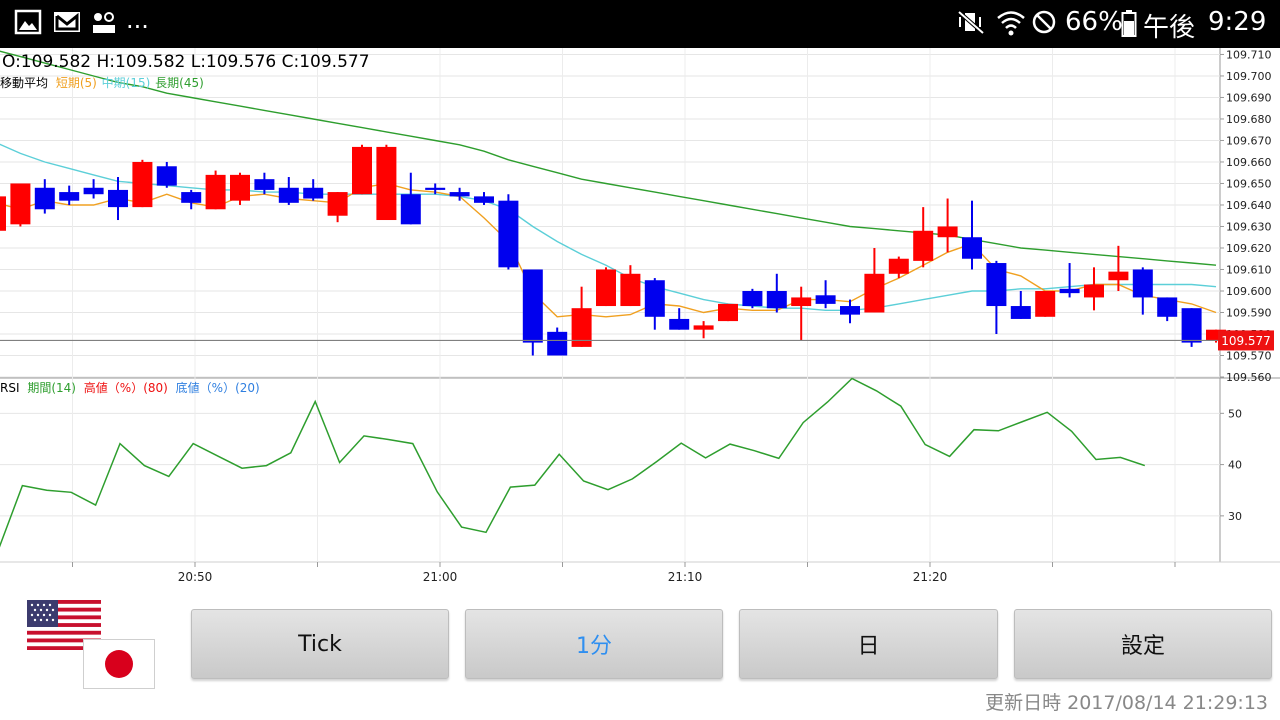 This screenshot has height=720, width=1280. Describe the element at coordinates (930, 577) in the screenshot. I see `time-label: 21:20` at that location.